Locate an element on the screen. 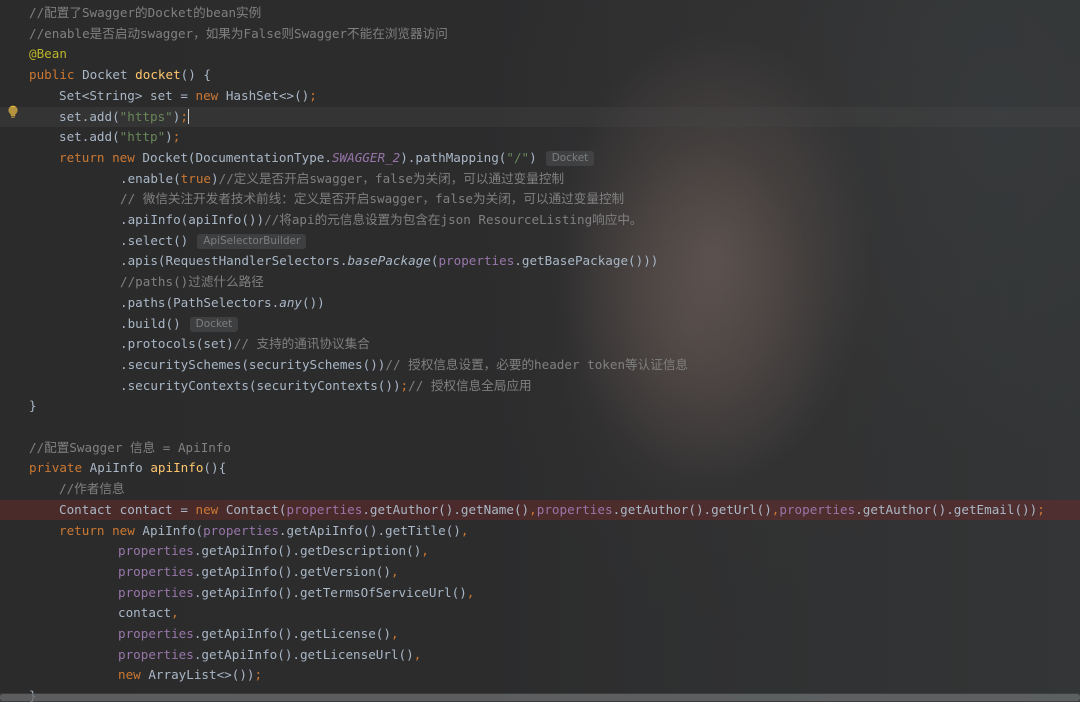 The height and width of the screenshot is (702, 1080). code-token: any is located at coordinates (290, 302).